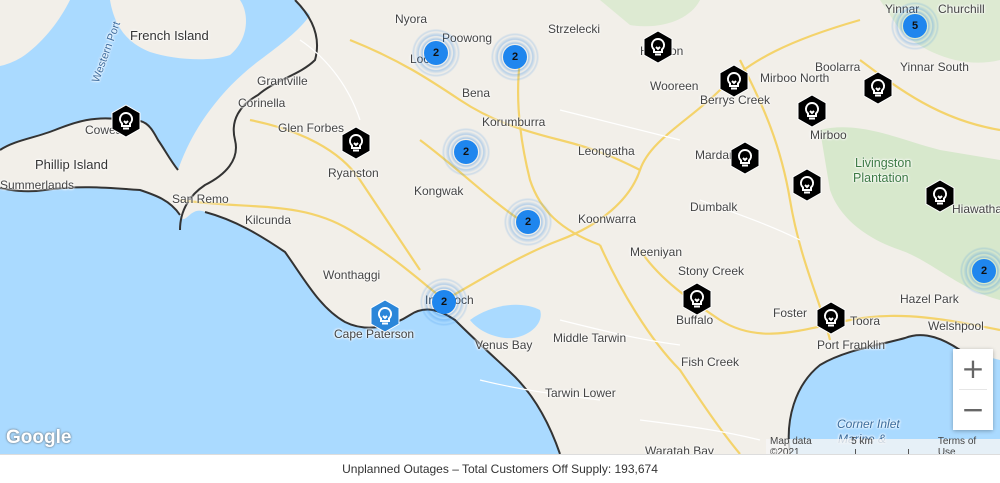 The width and height of the screenshot is (1000, 483). I want to click on place-label: Toora, so click(865, 321).